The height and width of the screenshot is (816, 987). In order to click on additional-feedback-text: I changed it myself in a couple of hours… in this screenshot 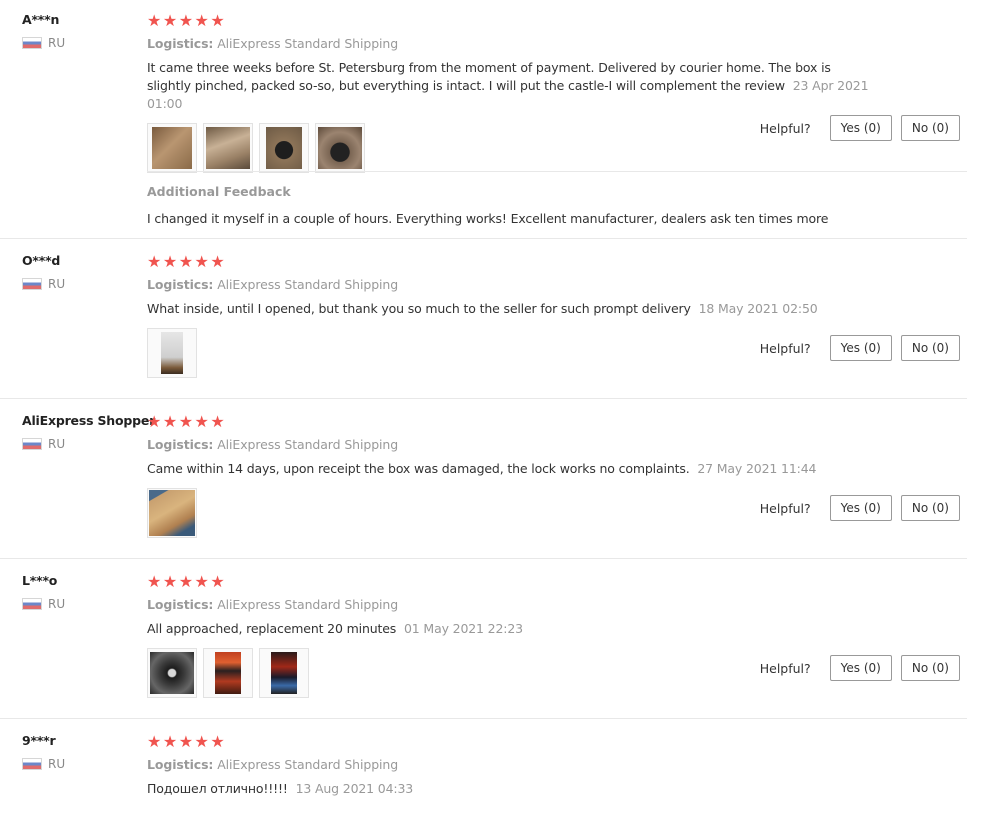, I will do `click(488, 218)`.